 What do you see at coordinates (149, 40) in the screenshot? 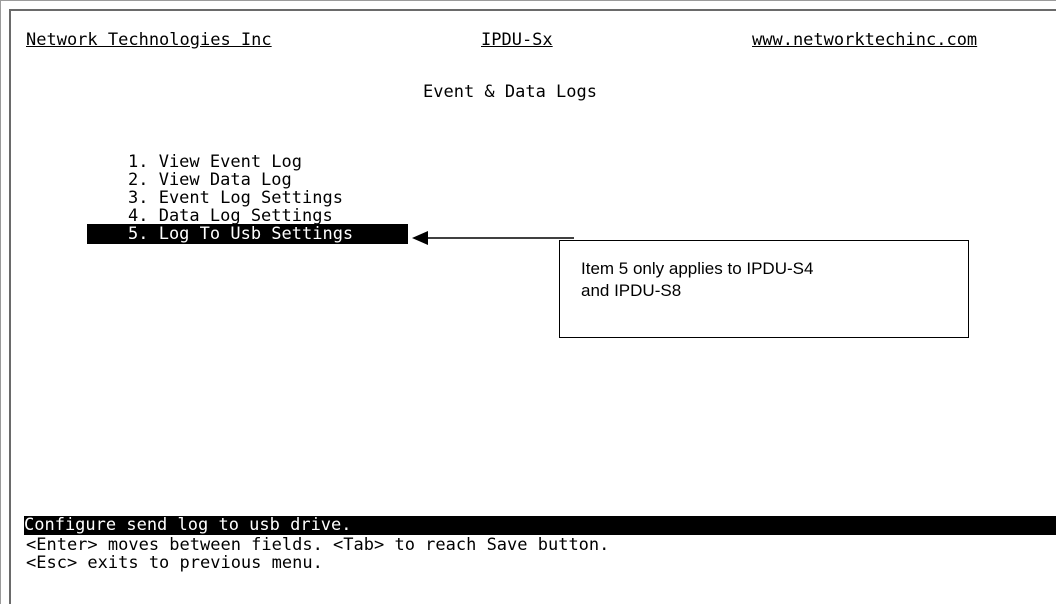
I see `header-company: Network Technologies Inc` at bounding box center [149, 40].